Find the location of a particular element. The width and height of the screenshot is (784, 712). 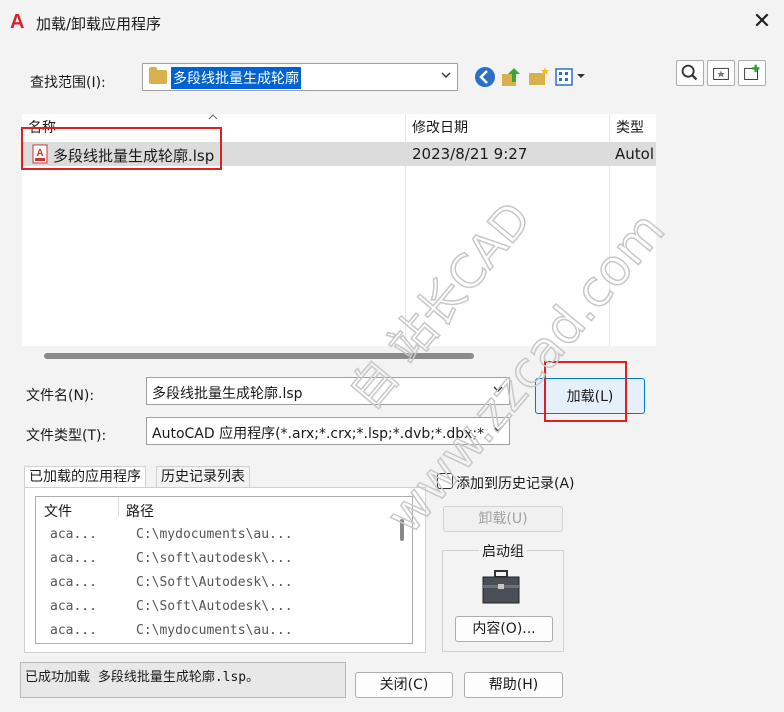

folder-icon is located at coordinates (158, 75).